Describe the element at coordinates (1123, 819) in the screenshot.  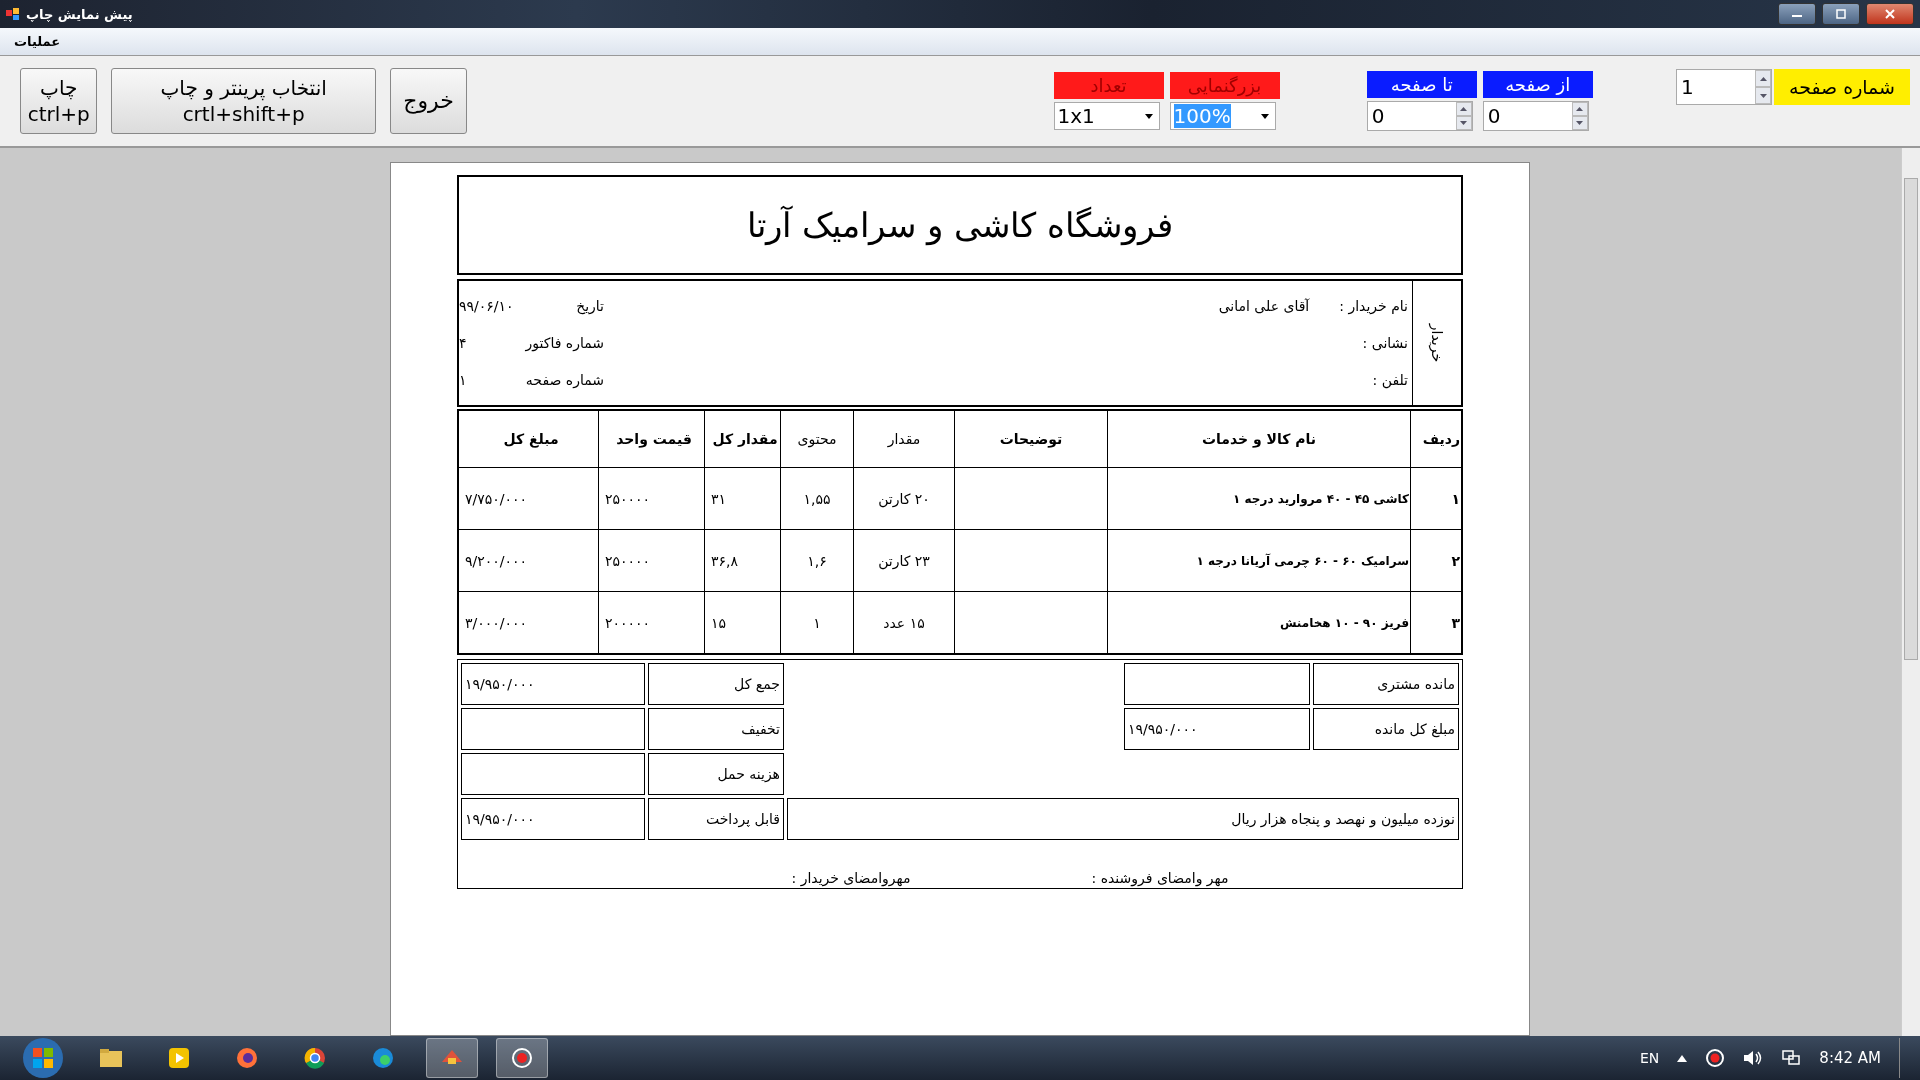
I see `amount-in-words: نوزده میلیون و نهصد و پنجاه هزار ریال` at that location.